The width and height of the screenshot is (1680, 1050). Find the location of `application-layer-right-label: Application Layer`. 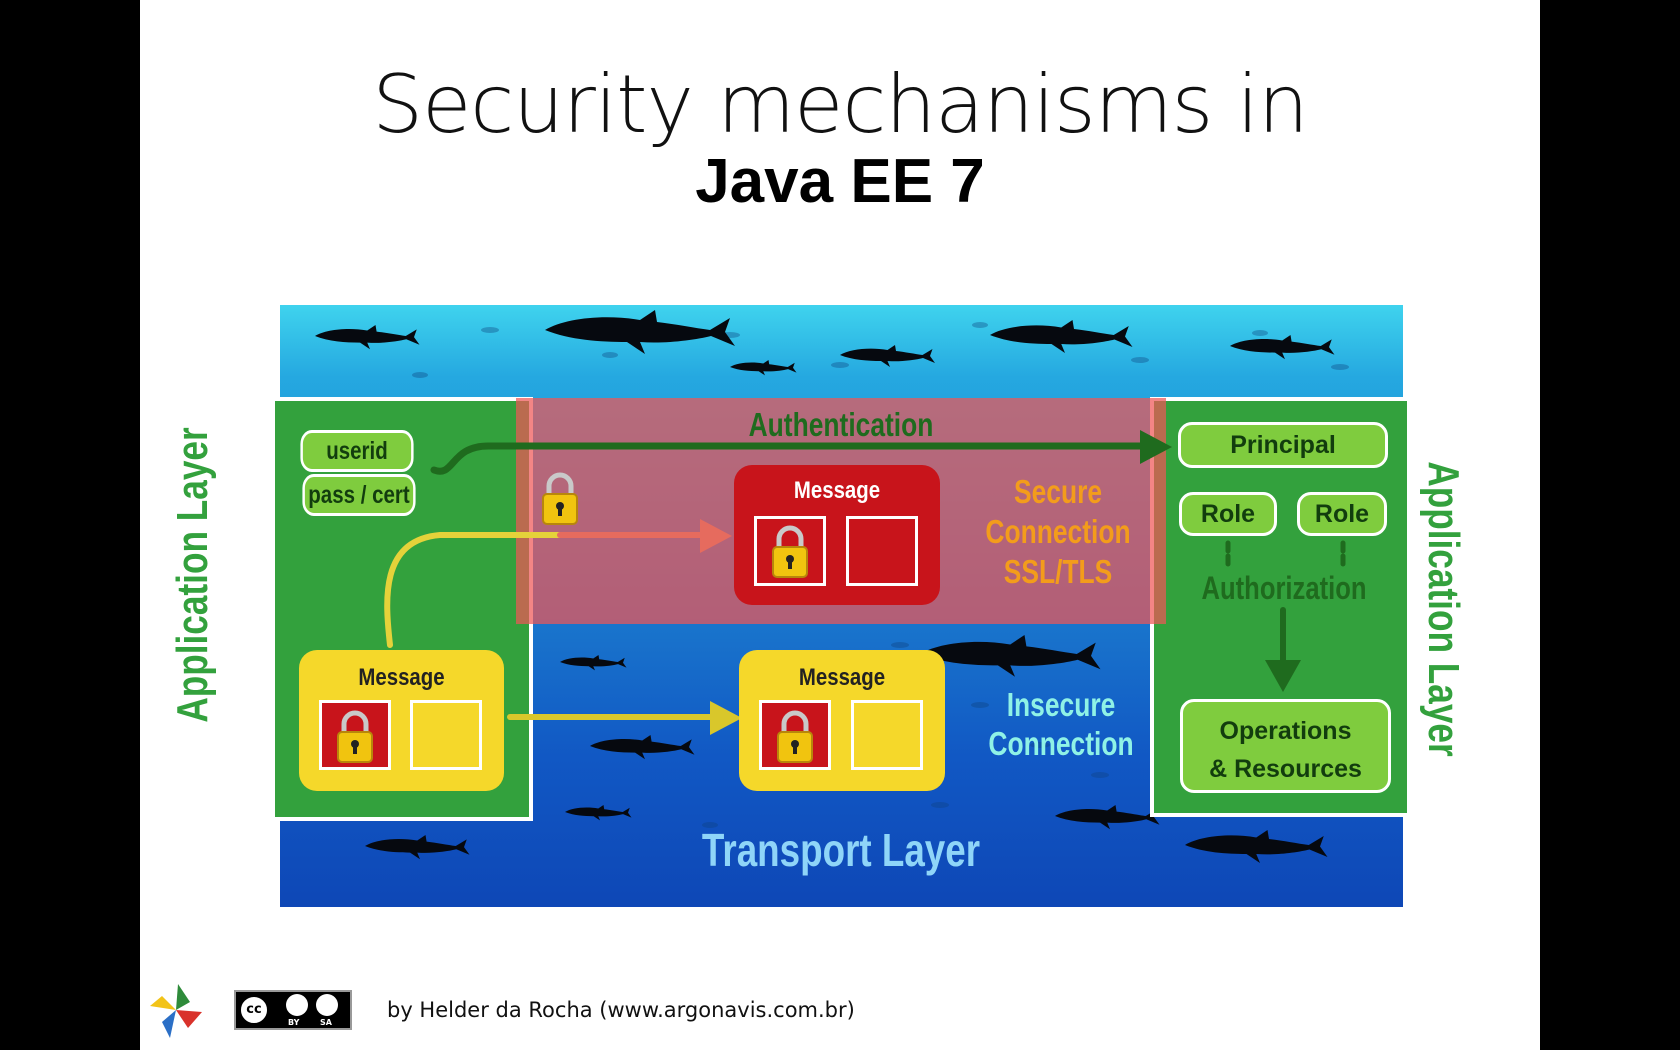

application-layer-right-label: Application Layer is located at coordinates (1443, 609).